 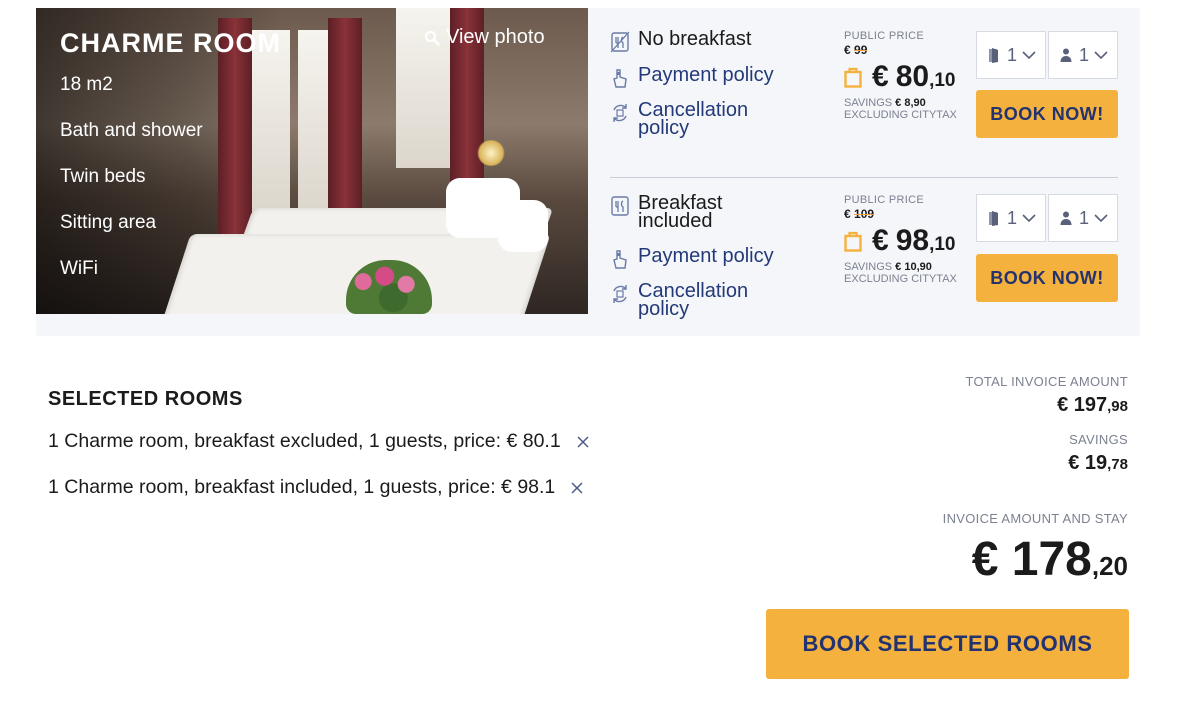 I want to click on feature-beds: Twin beds, so click(x=103, y=176).